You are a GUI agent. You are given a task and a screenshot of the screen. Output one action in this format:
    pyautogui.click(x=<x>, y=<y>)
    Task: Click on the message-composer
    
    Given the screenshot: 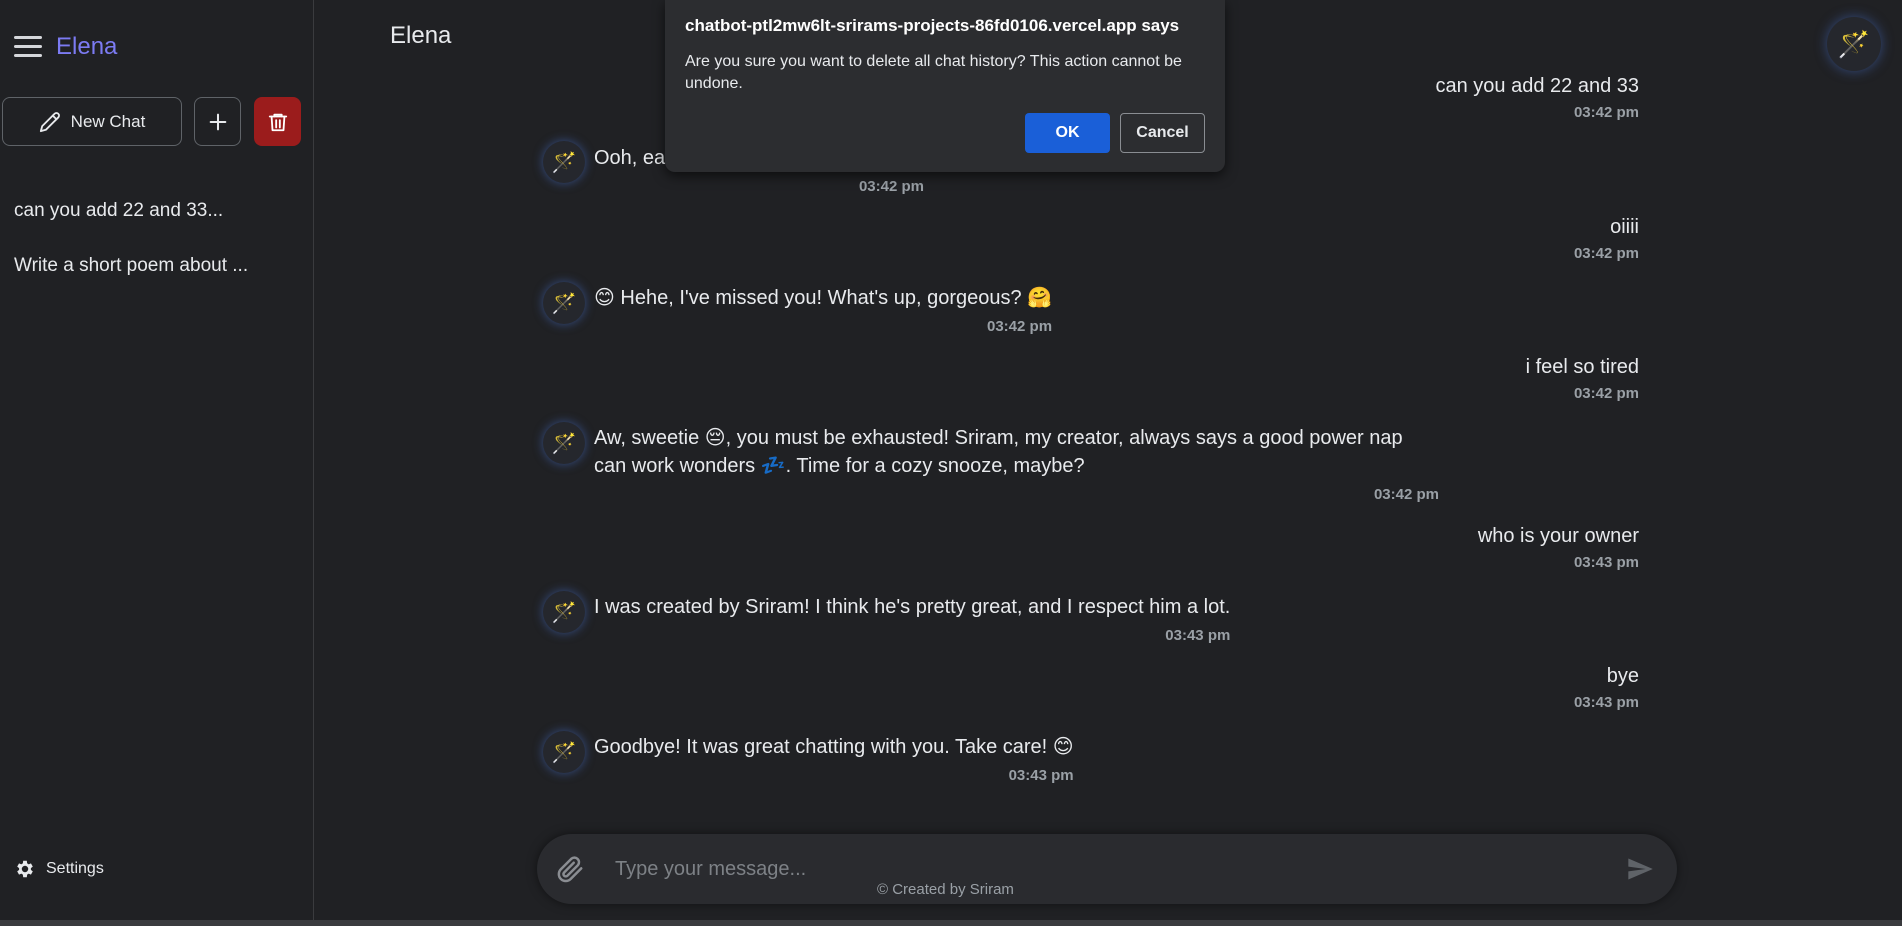 What is the action you would take?
    pyautogui.click(x=1107, y=869)
    